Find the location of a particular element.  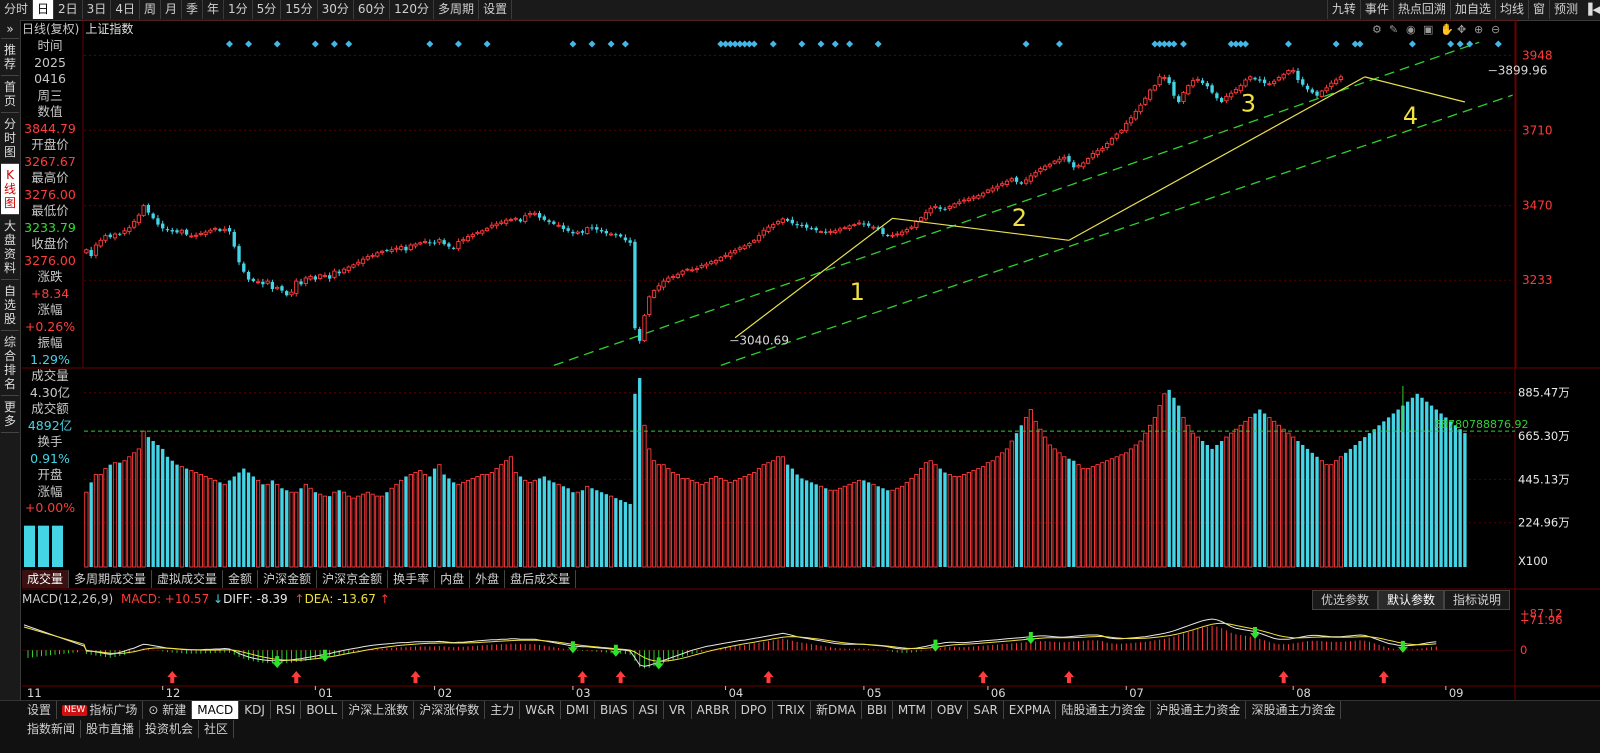

hand-icon: ✋ is located at coordinates (1447, 29).